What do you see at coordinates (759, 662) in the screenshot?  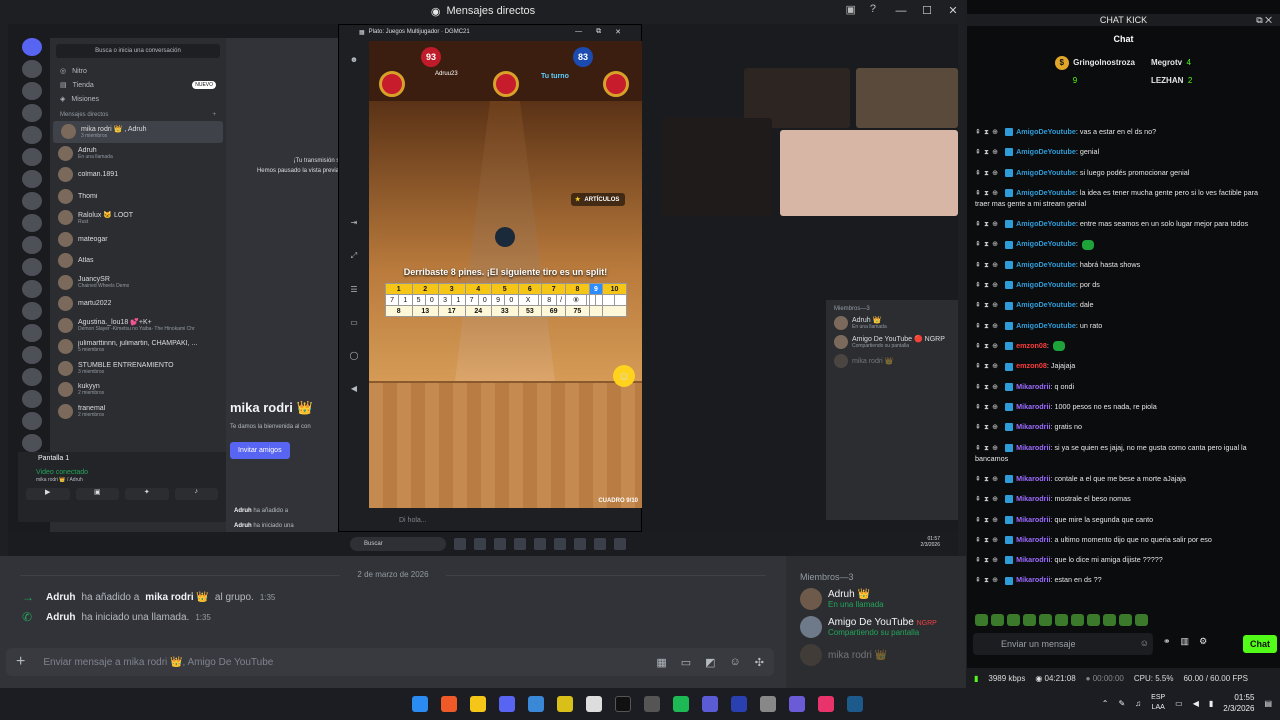 I see `apps-icon: ✣` at bounding box center [759, 662].